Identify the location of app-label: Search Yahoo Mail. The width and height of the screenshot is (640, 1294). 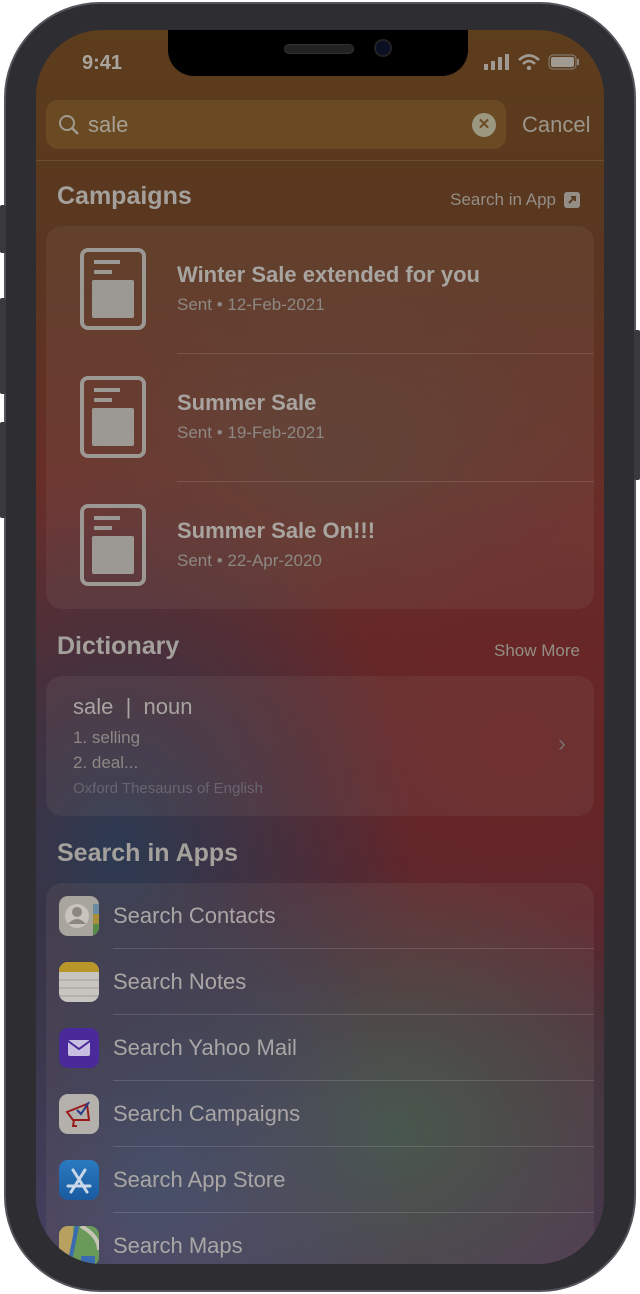
(205, 1047).